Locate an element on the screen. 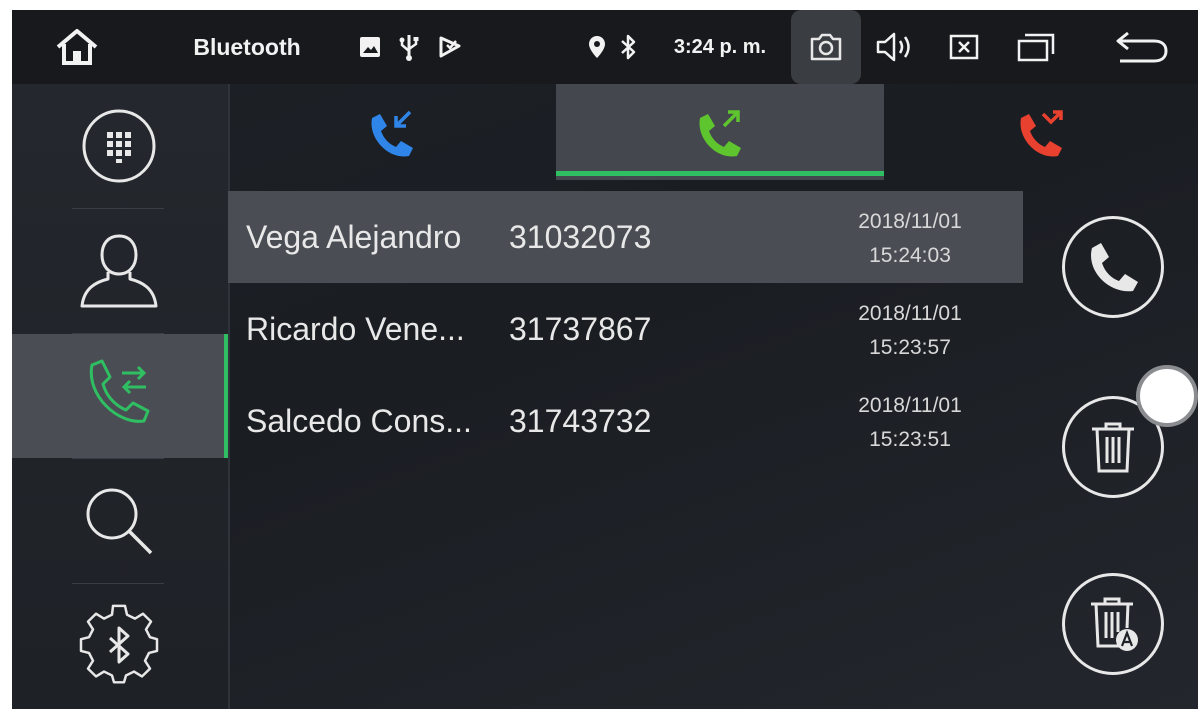  nav-search is located at coordinates (119, 521).